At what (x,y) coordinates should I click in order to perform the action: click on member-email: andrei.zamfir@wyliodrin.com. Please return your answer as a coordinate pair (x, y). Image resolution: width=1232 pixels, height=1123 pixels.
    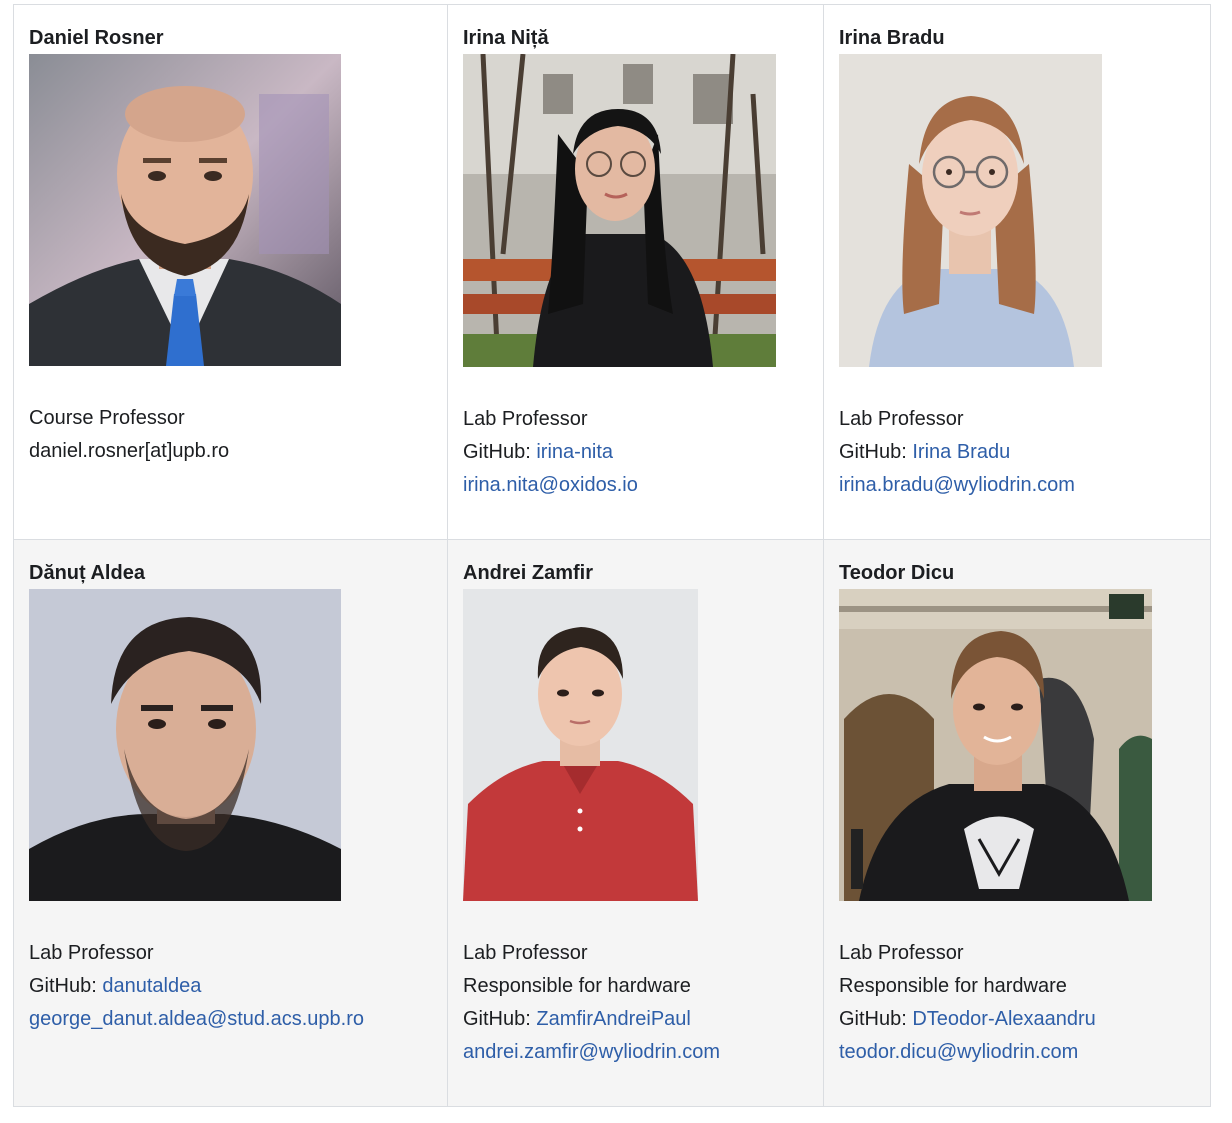
    Looking at the image, I should click on (635, 1052).